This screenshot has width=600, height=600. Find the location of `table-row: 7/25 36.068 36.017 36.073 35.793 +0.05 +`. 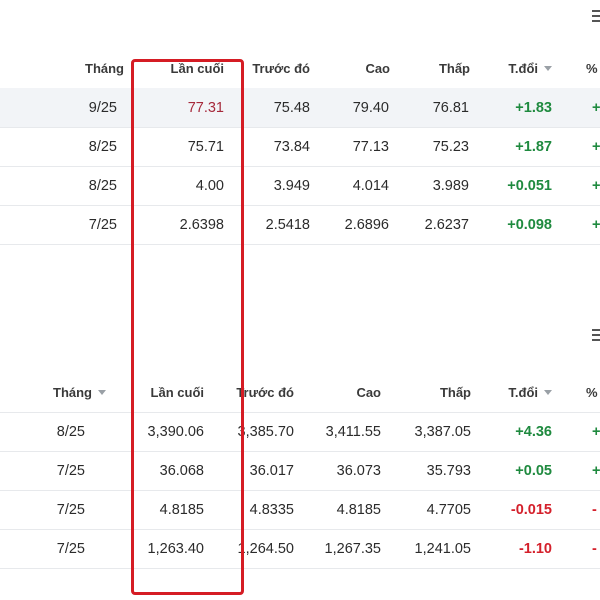

table-row: 7/25 36.068 36.017 36.073 35.793 +0.05 + is located at coordinates (300, 471).